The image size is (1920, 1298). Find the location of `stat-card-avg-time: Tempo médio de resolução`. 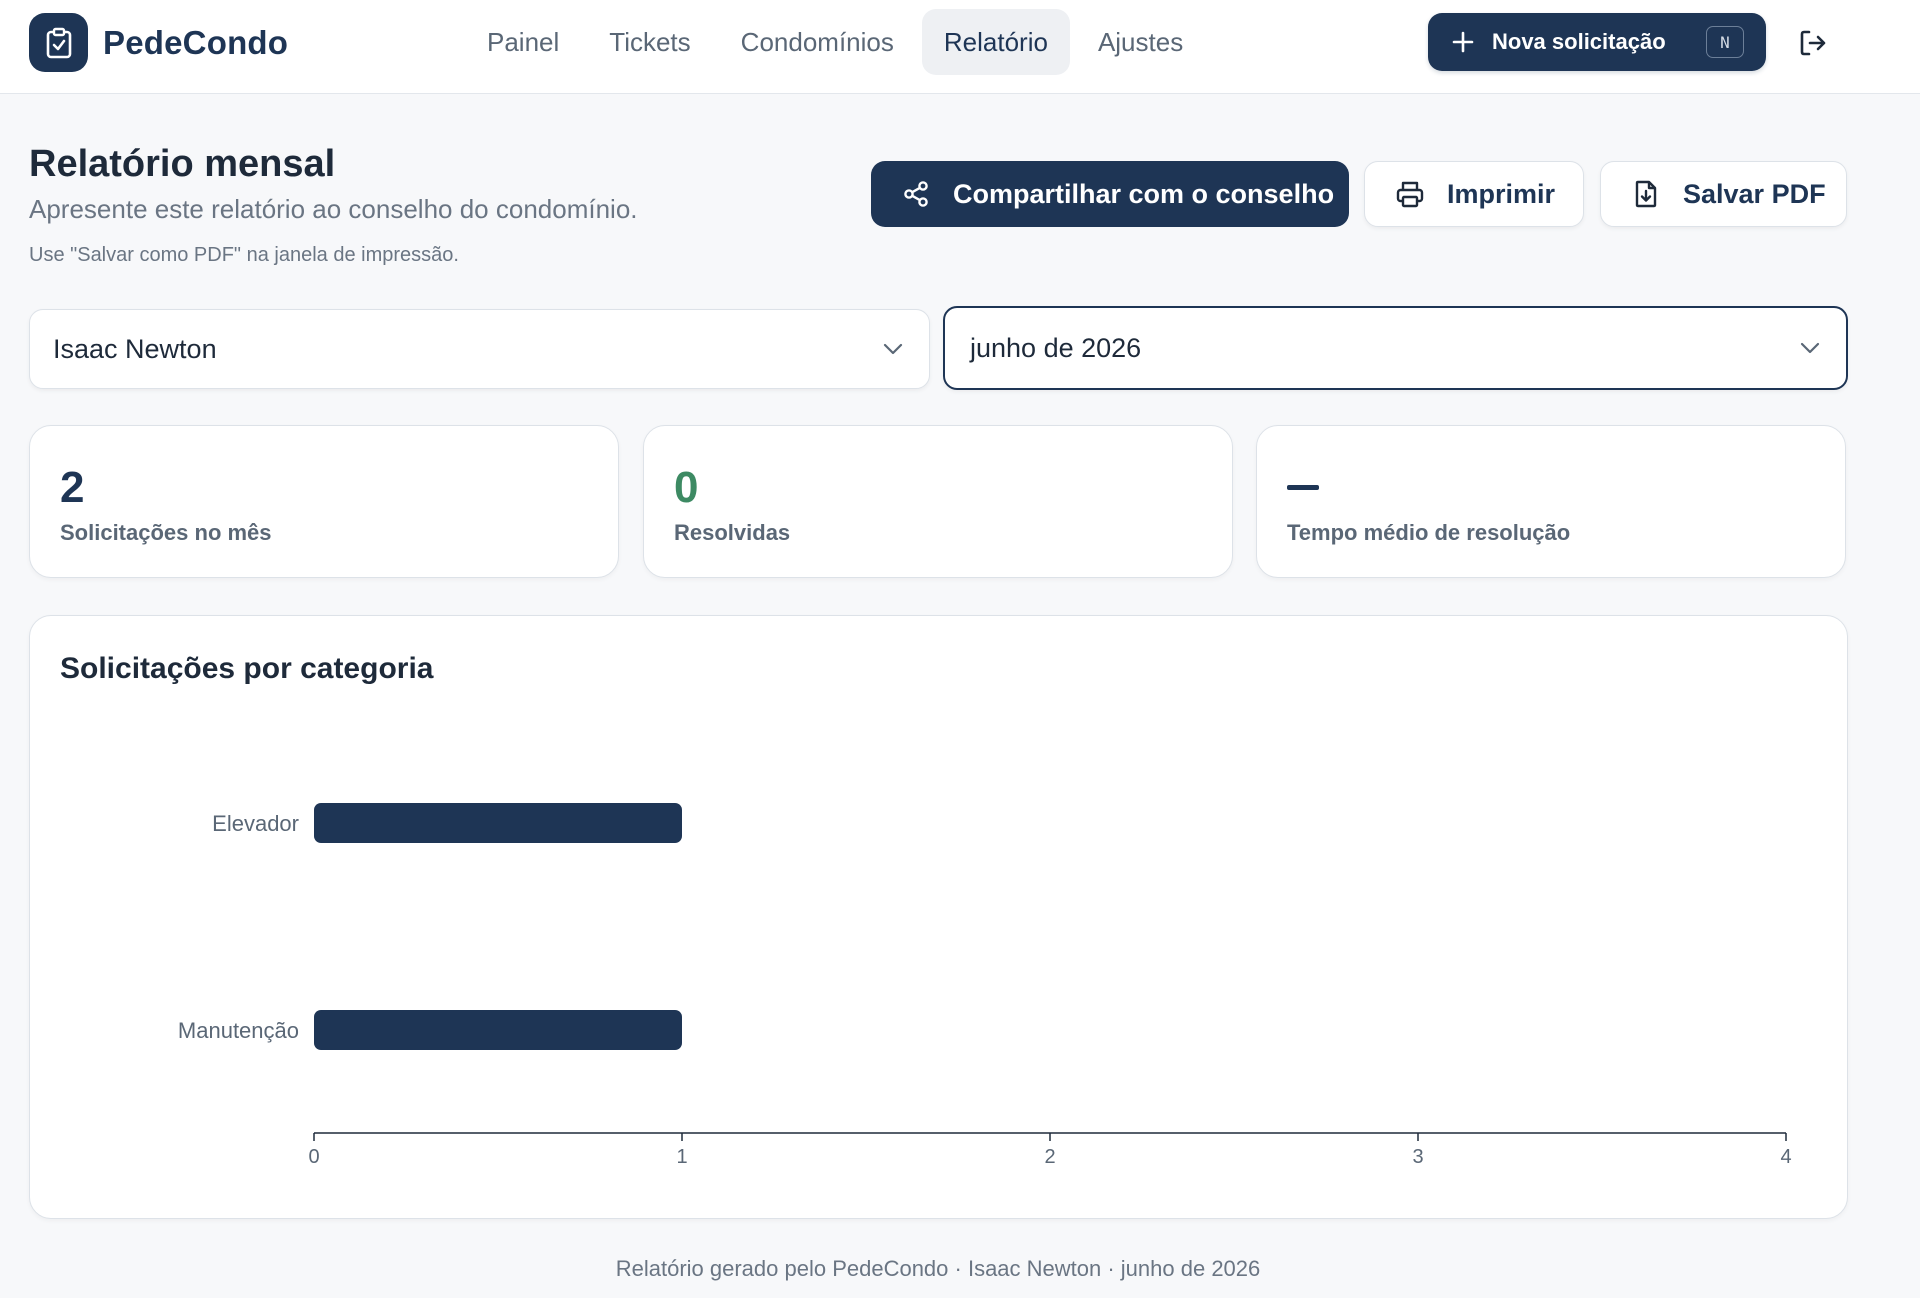

stat-card-avg-time: Tempo médio de resolução is located at coordinates (1551, 501).